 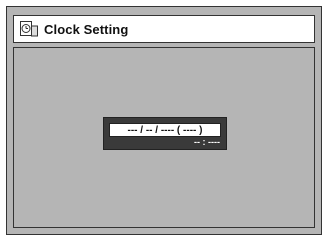 I want to click on title-bar: Clock Setting, so click(x=164, y=29).